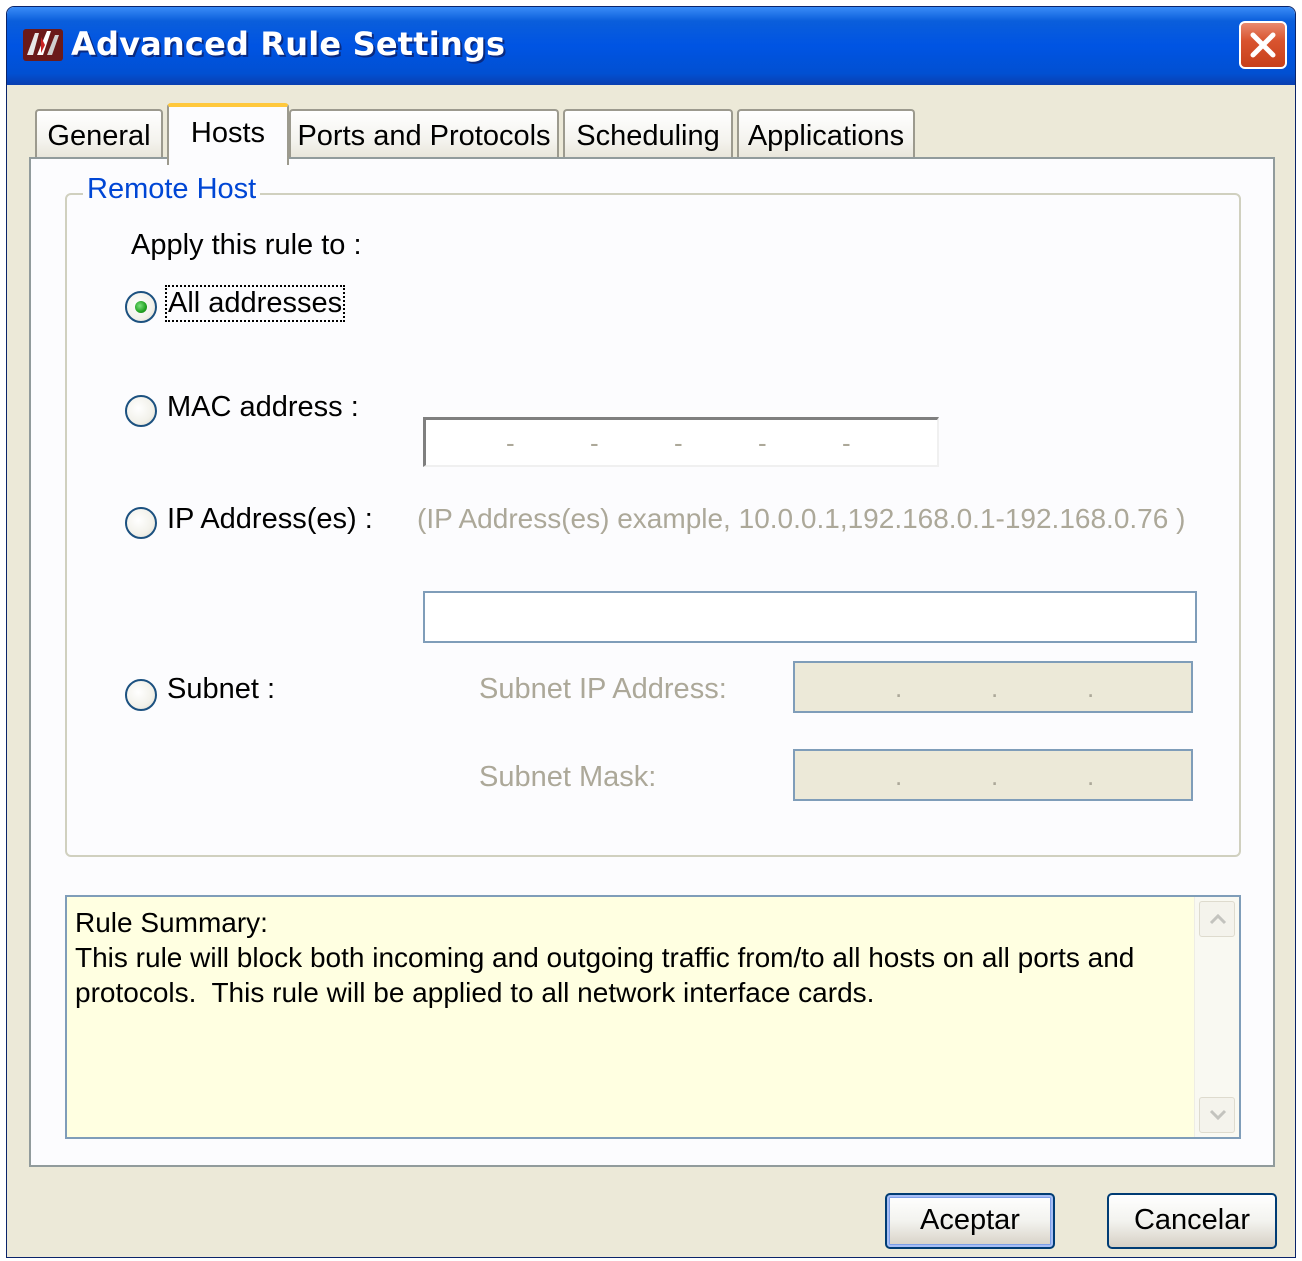  Describe the element at coordinates (1192, 1221) in the screenshot. I see `cancel-button: Cancelar` at that location.